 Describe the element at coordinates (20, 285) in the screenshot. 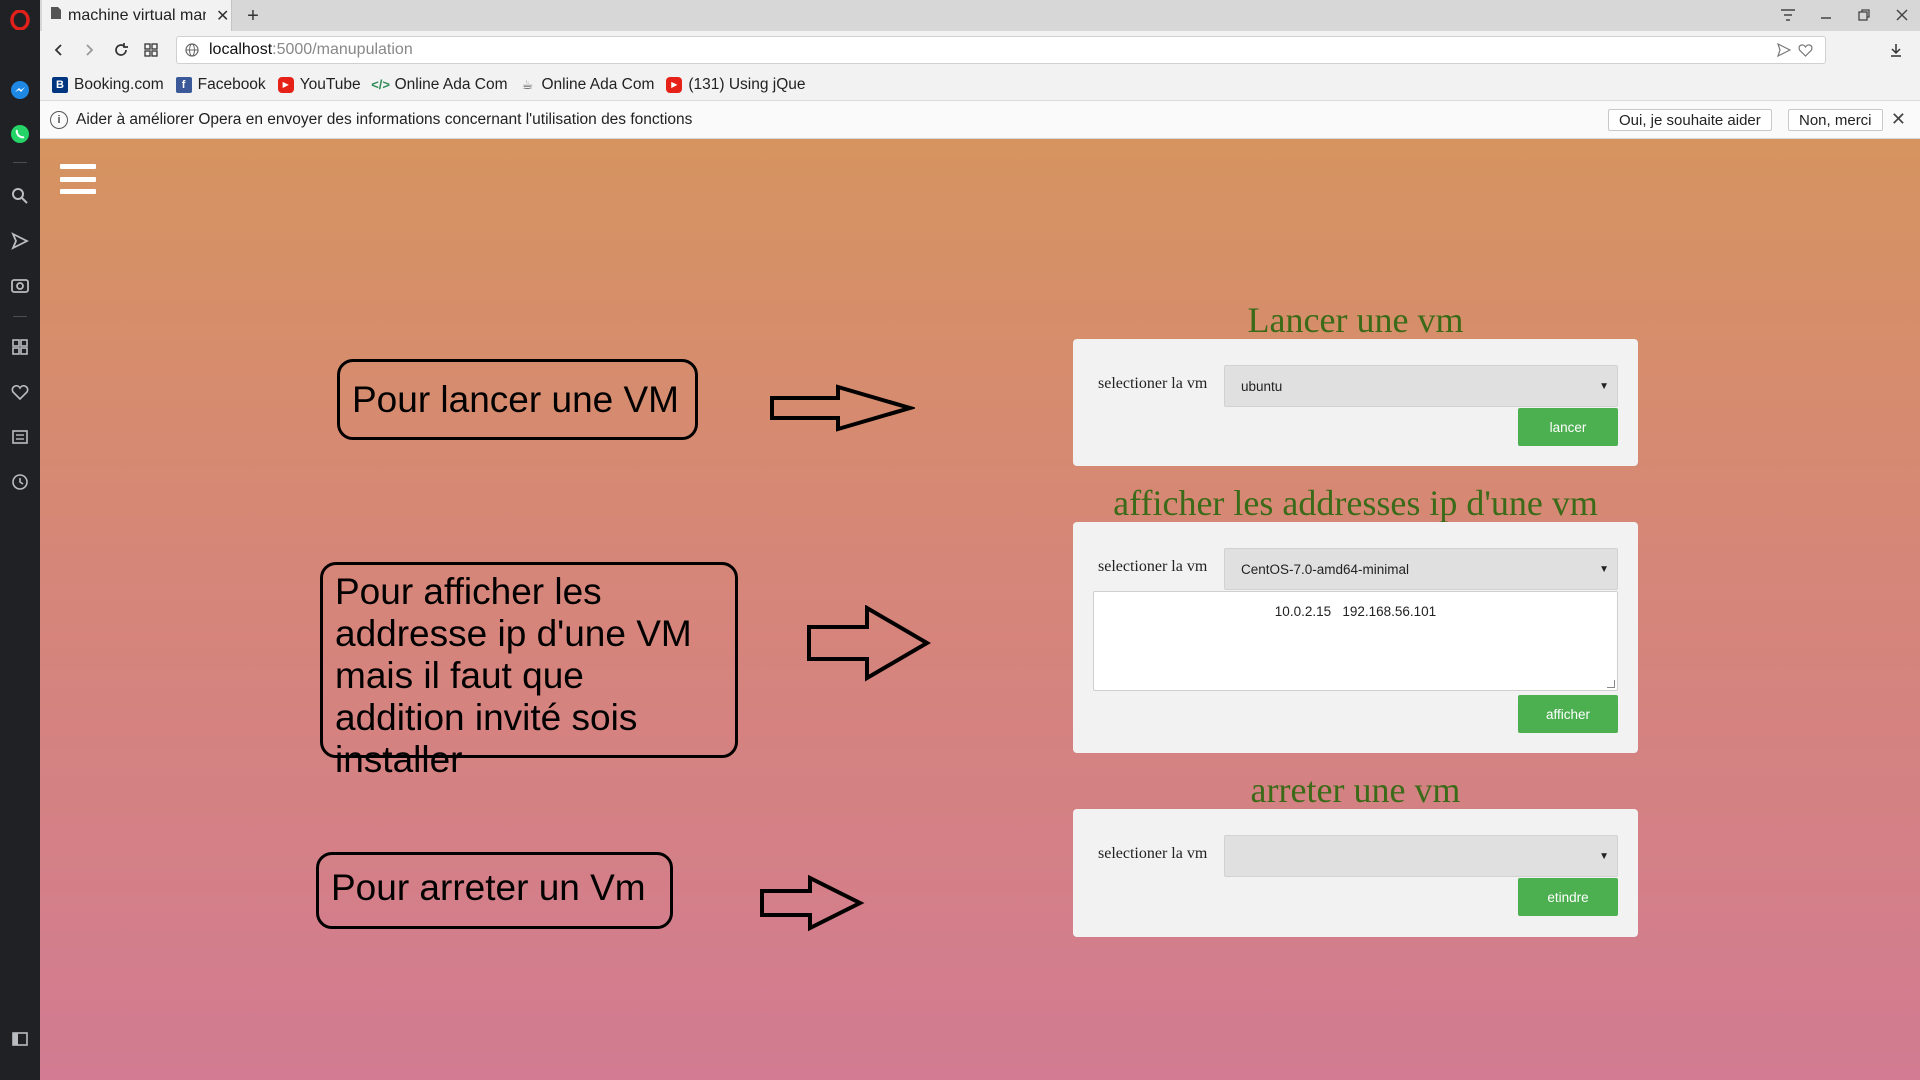

I see `camera-icon` at that location.